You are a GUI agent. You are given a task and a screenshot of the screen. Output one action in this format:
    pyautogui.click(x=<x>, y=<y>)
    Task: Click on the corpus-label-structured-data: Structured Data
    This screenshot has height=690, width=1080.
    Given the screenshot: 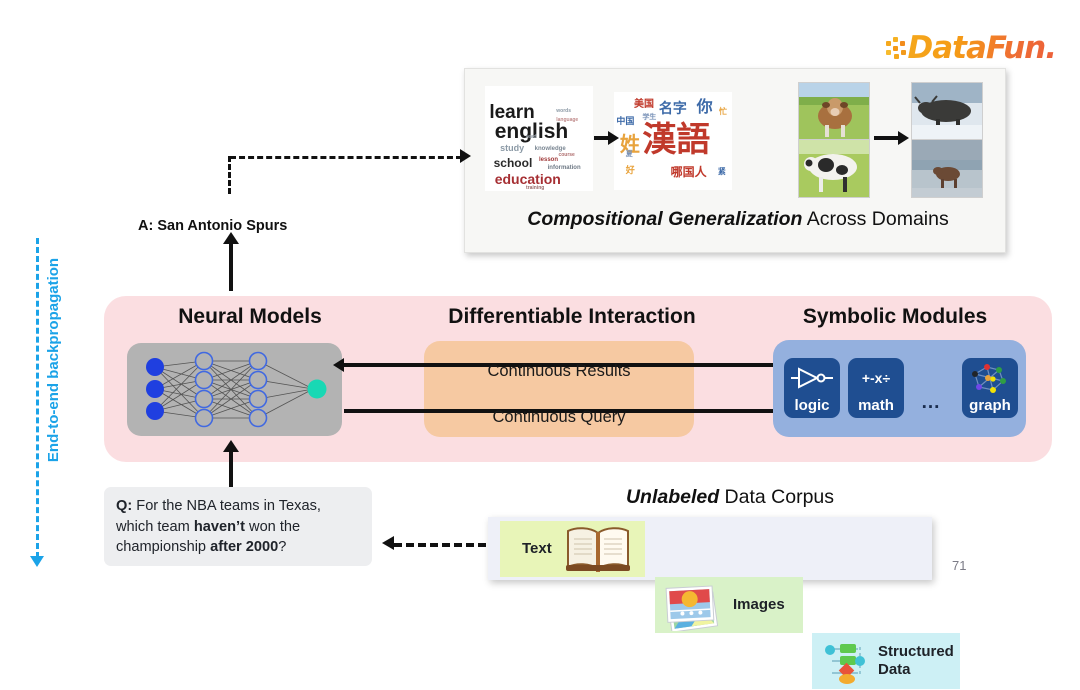 What is the action you would take?
    pyautogui.click(x=916, y=660)
    